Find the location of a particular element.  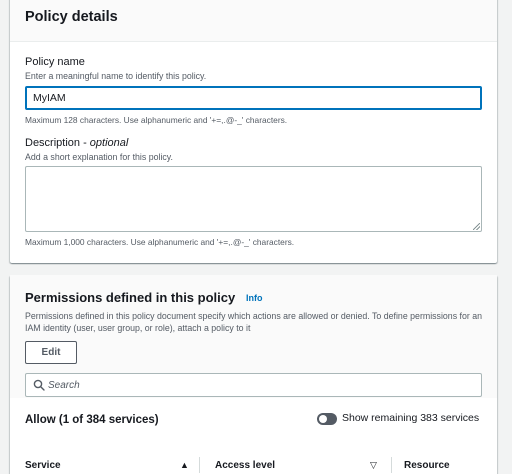

policy-name-label: Policy name is located at coordinates (55, 62).